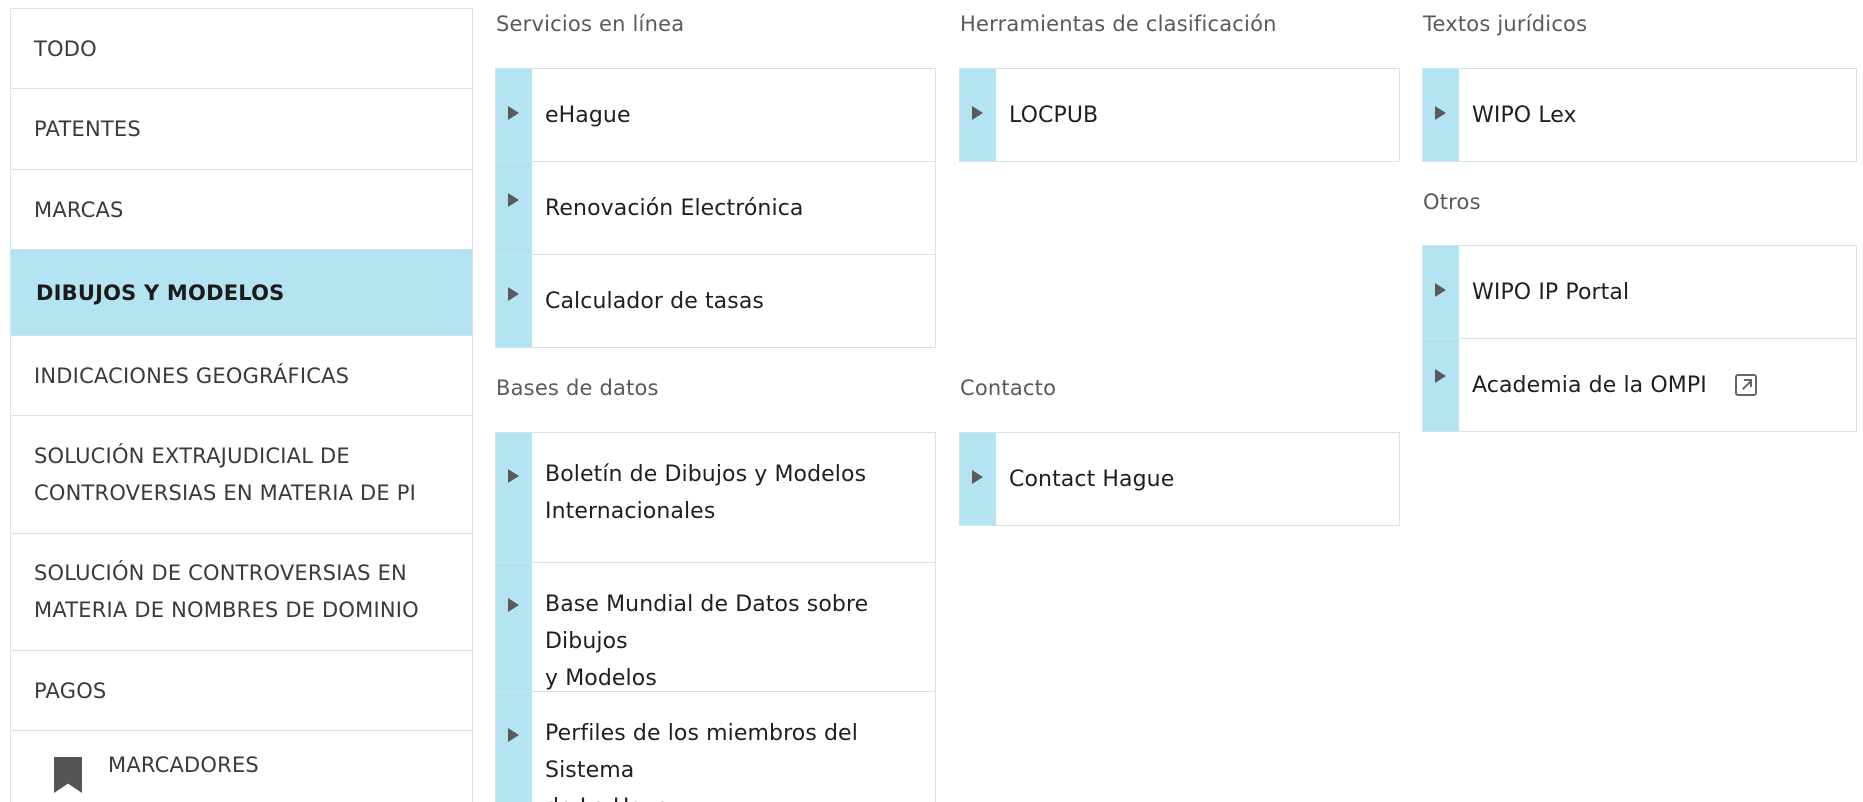 The image size is (1863, 802). What do you see at coordinates (1589, 385) in the screenshot?
I see `link-label-text: Academia de la OMPI` at bounding box center [1589, 385].